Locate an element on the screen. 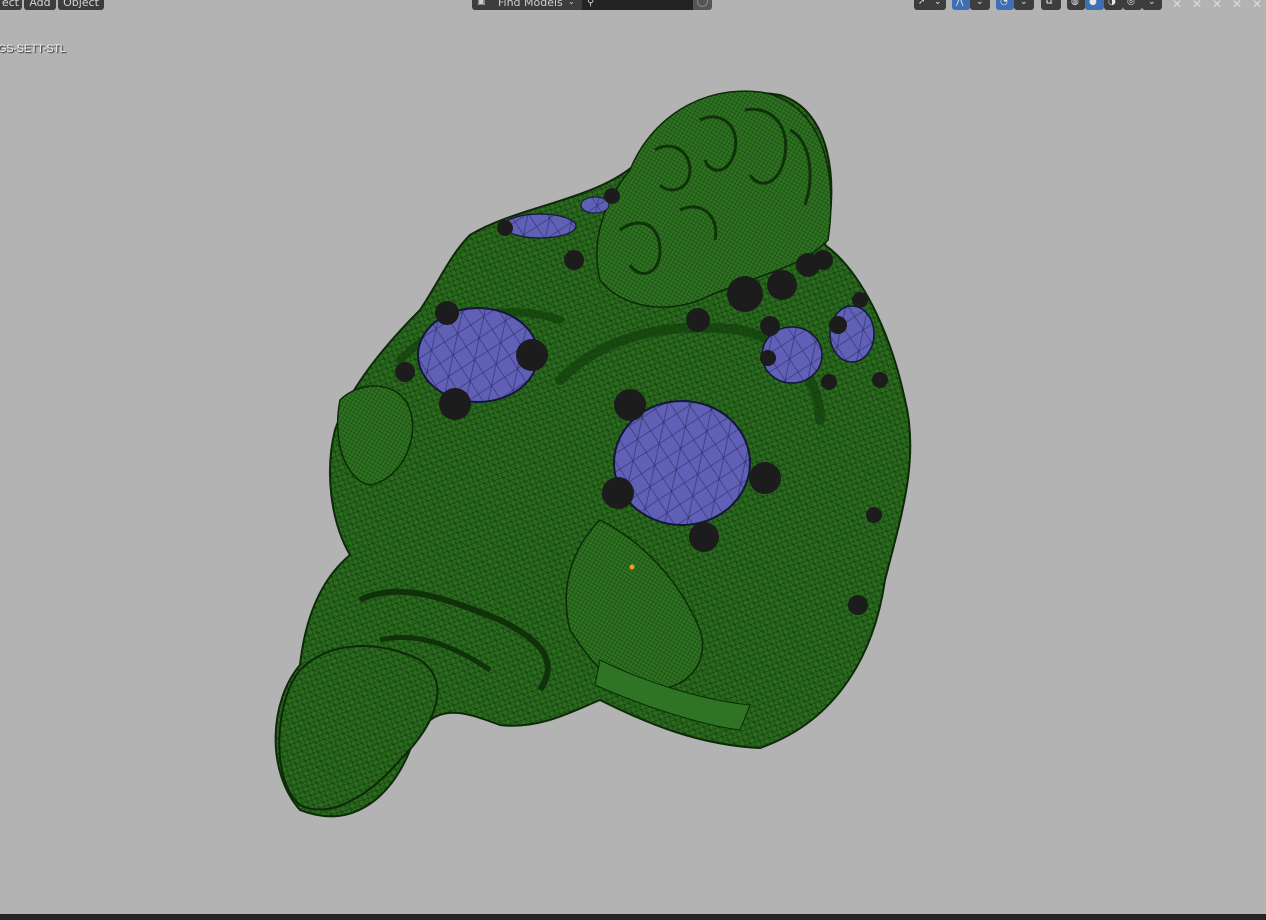  gizmo-dropdown-button: ⌄ is located at coordinates (980, 5).